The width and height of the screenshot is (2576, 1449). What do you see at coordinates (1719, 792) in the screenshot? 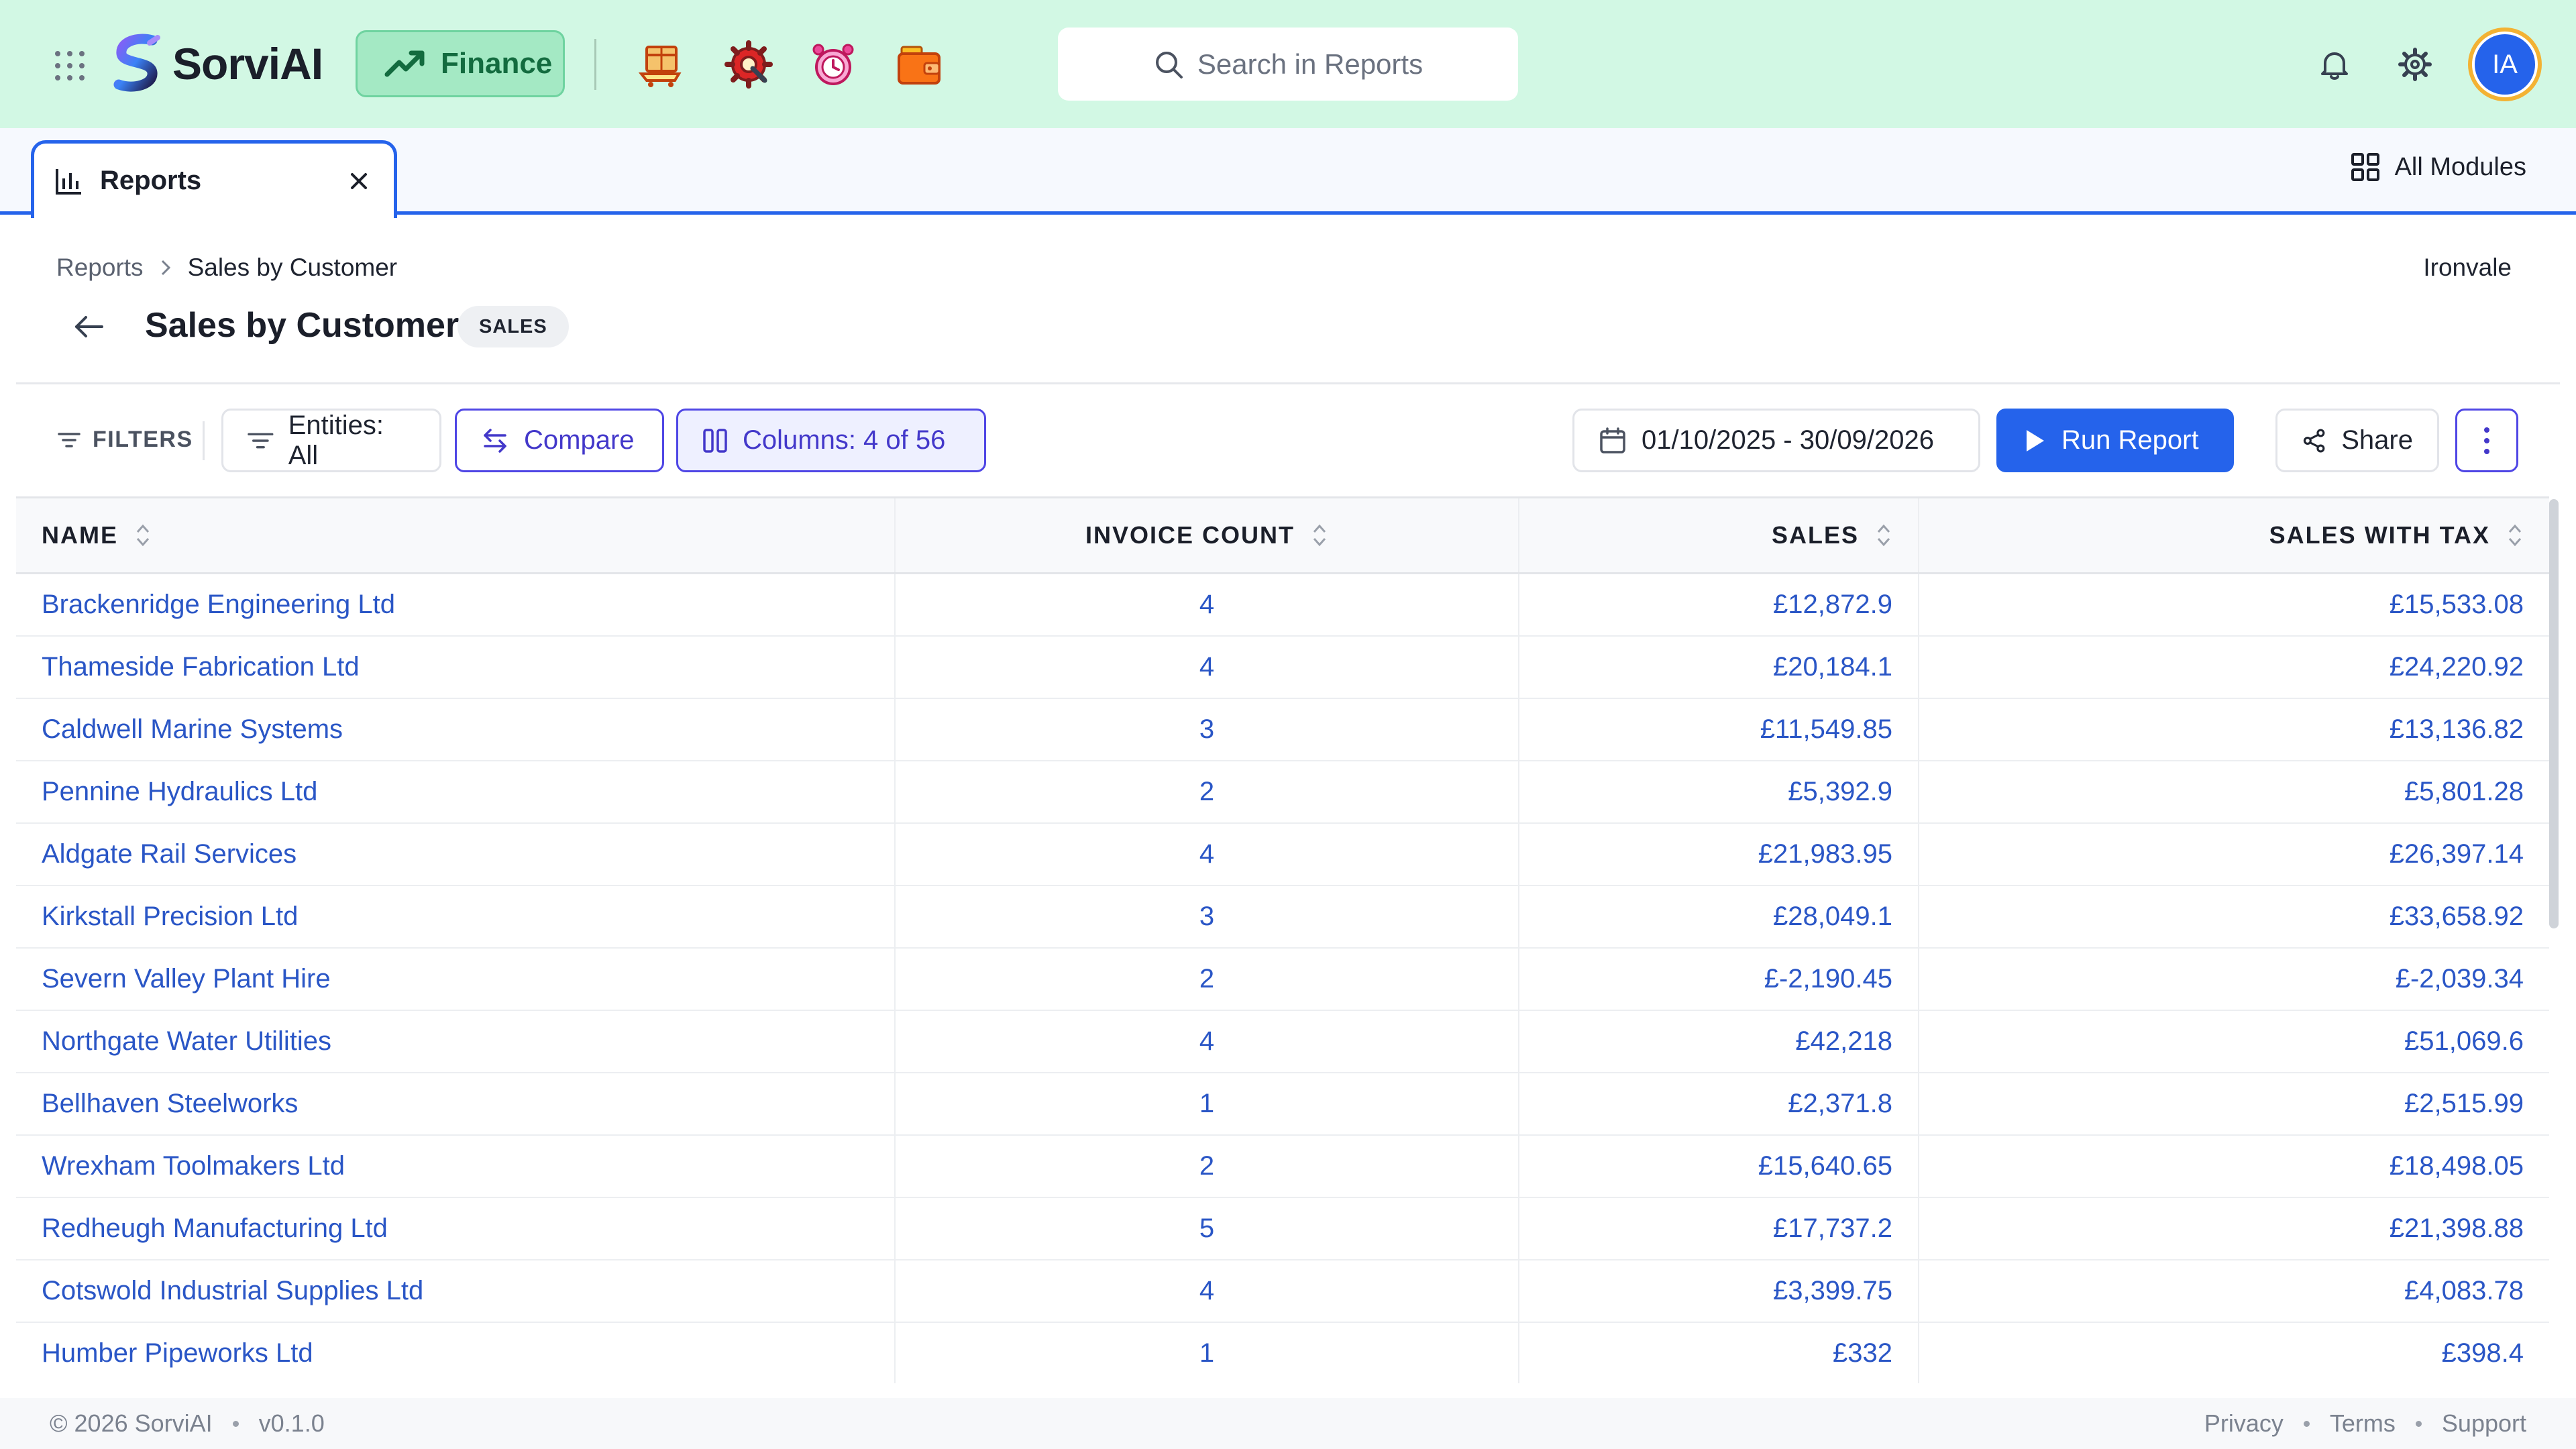
I see `cell-sales: £5,392.9` at bounding box center [1719, 792].